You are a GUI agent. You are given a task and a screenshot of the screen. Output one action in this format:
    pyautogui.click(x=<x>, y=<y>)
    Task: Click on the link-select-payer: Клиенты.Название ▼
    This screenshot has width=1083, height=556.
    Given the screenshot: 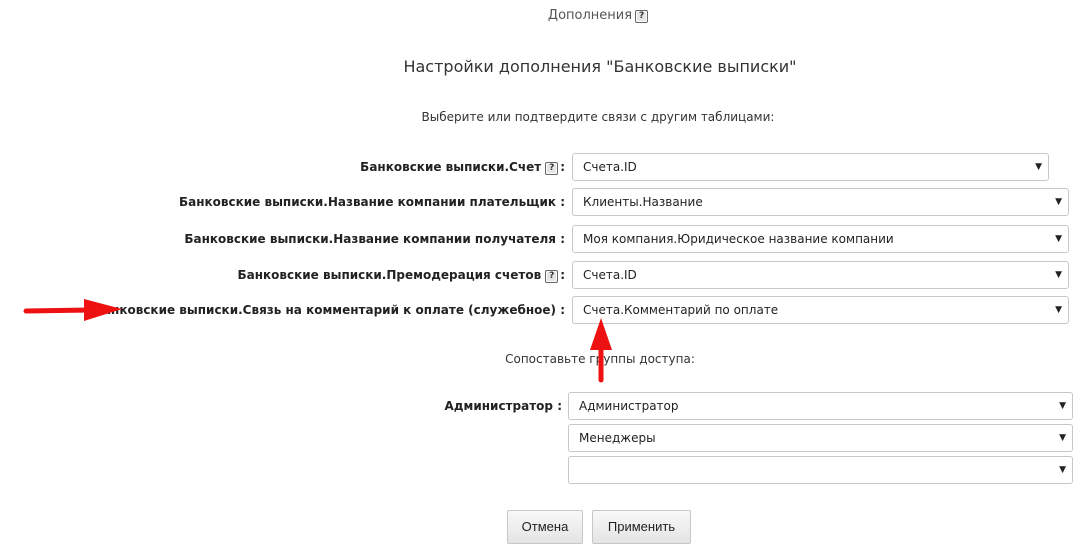 What is the action you would take?
    pyautogui.click(x=820, y=202)
    